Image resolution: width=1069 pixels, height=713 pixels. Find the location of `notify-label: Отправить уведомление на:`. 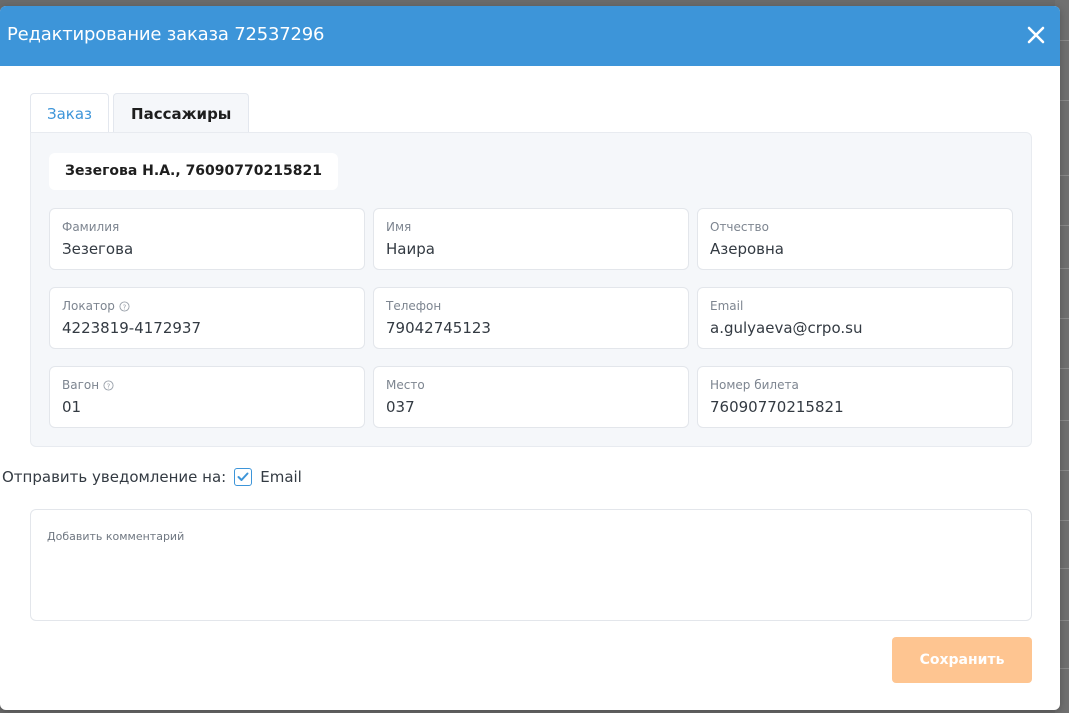

notify-label: Отправить уведомление на: is located at coordinates (114, 477).